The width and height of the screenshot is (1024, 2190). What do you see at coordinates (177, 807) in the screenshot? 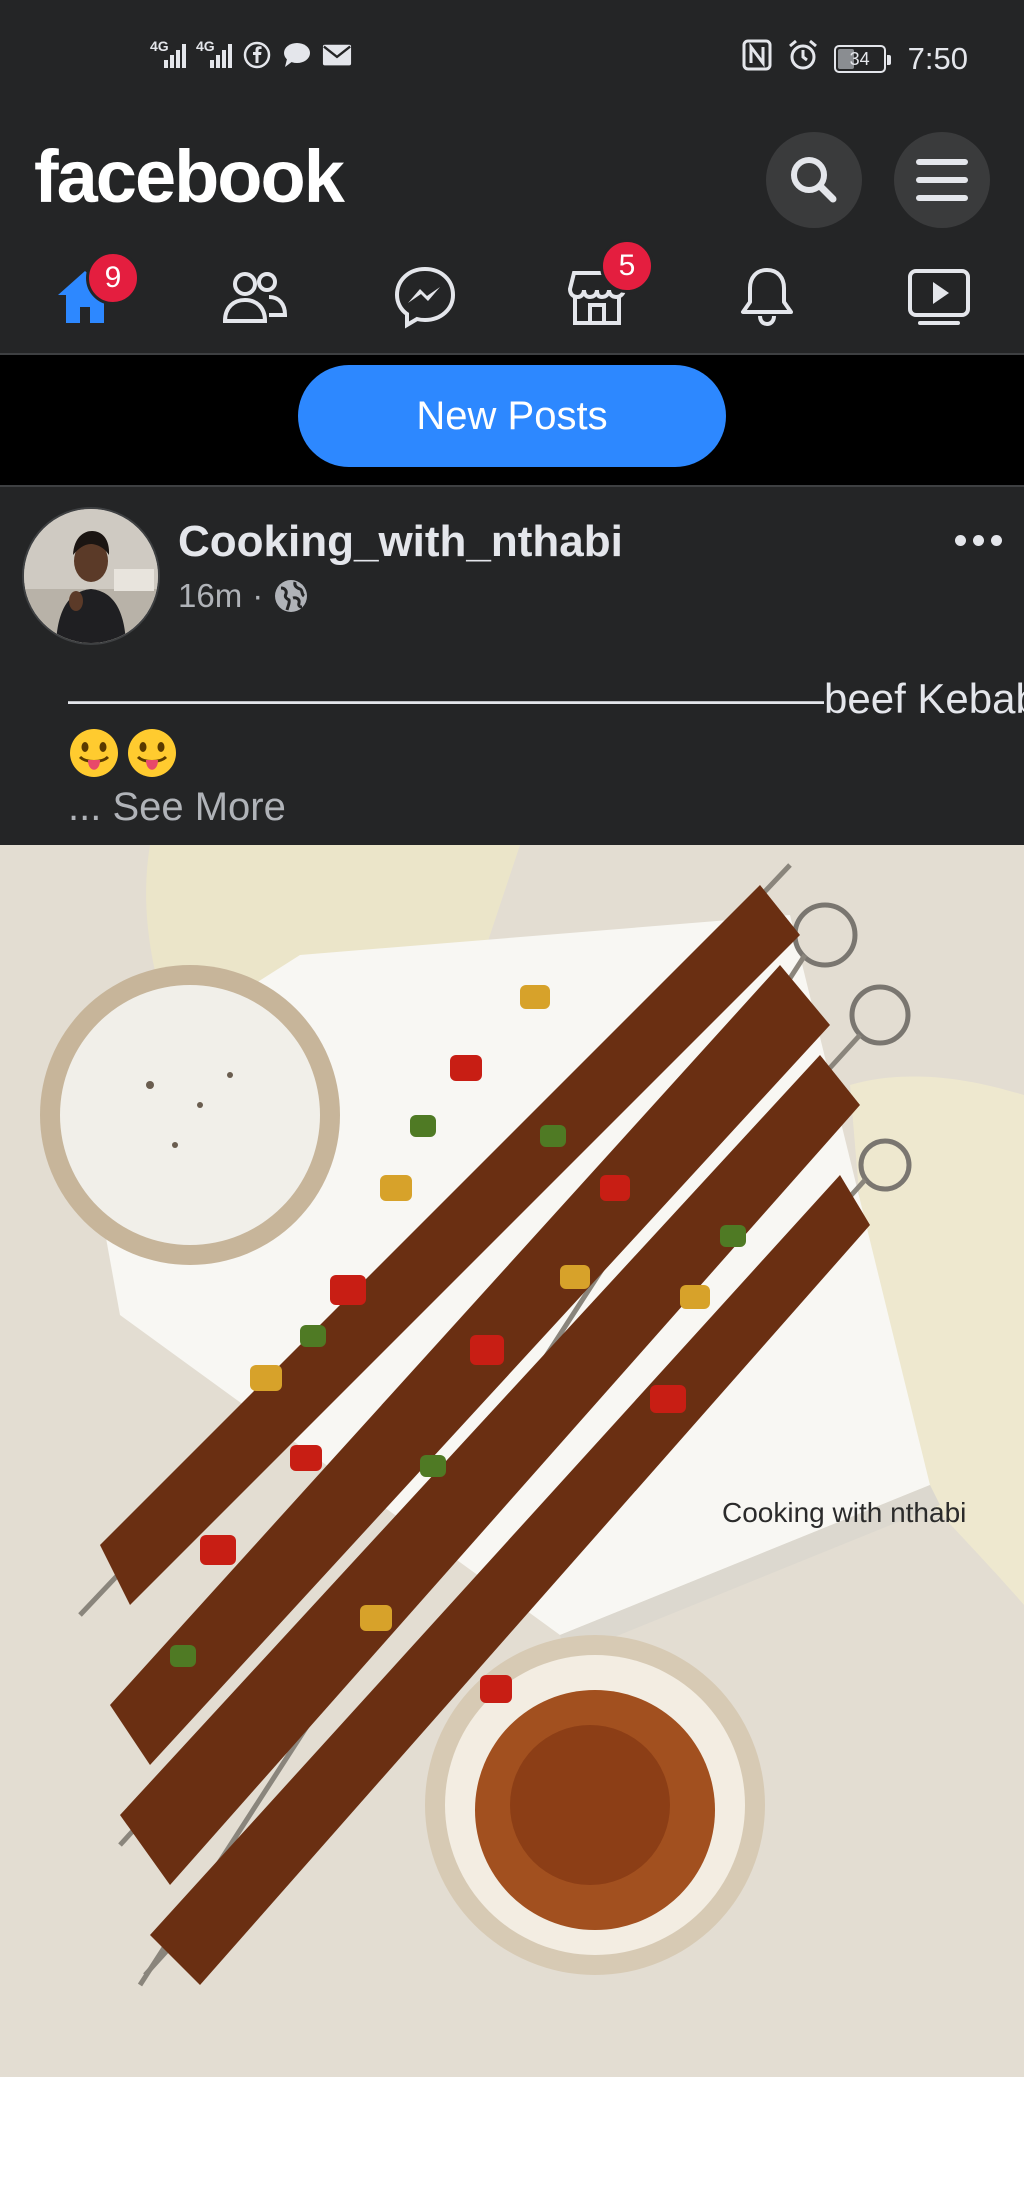
I see `see-more-link: ... See More` at bounding box center [177, 807].